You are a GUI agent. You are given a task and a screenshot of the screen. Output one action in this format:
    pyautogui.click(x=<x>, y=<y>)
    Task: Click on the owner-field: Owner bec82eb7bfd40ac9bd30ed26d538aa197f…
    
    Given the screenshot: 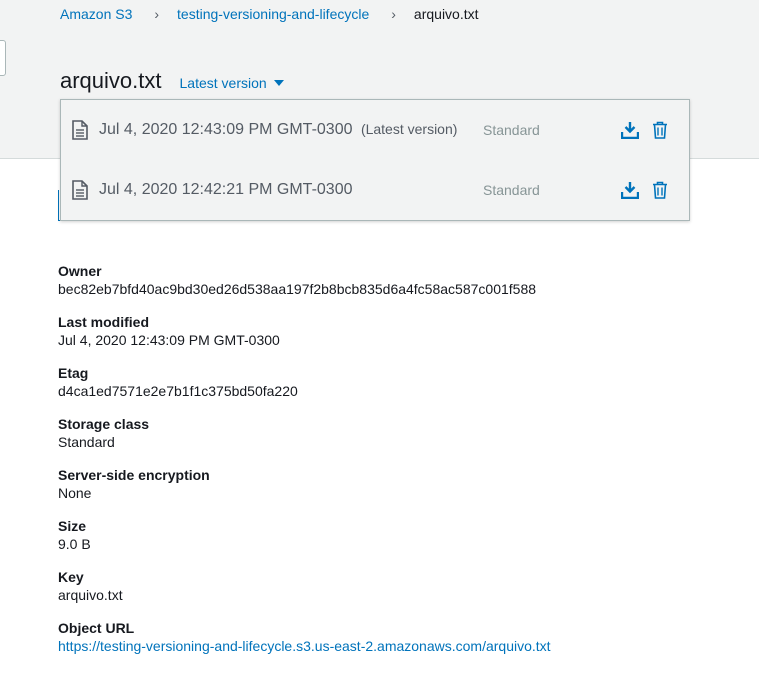 What is the action you would take?
    pyautogui.click(x=304, y=287)
    